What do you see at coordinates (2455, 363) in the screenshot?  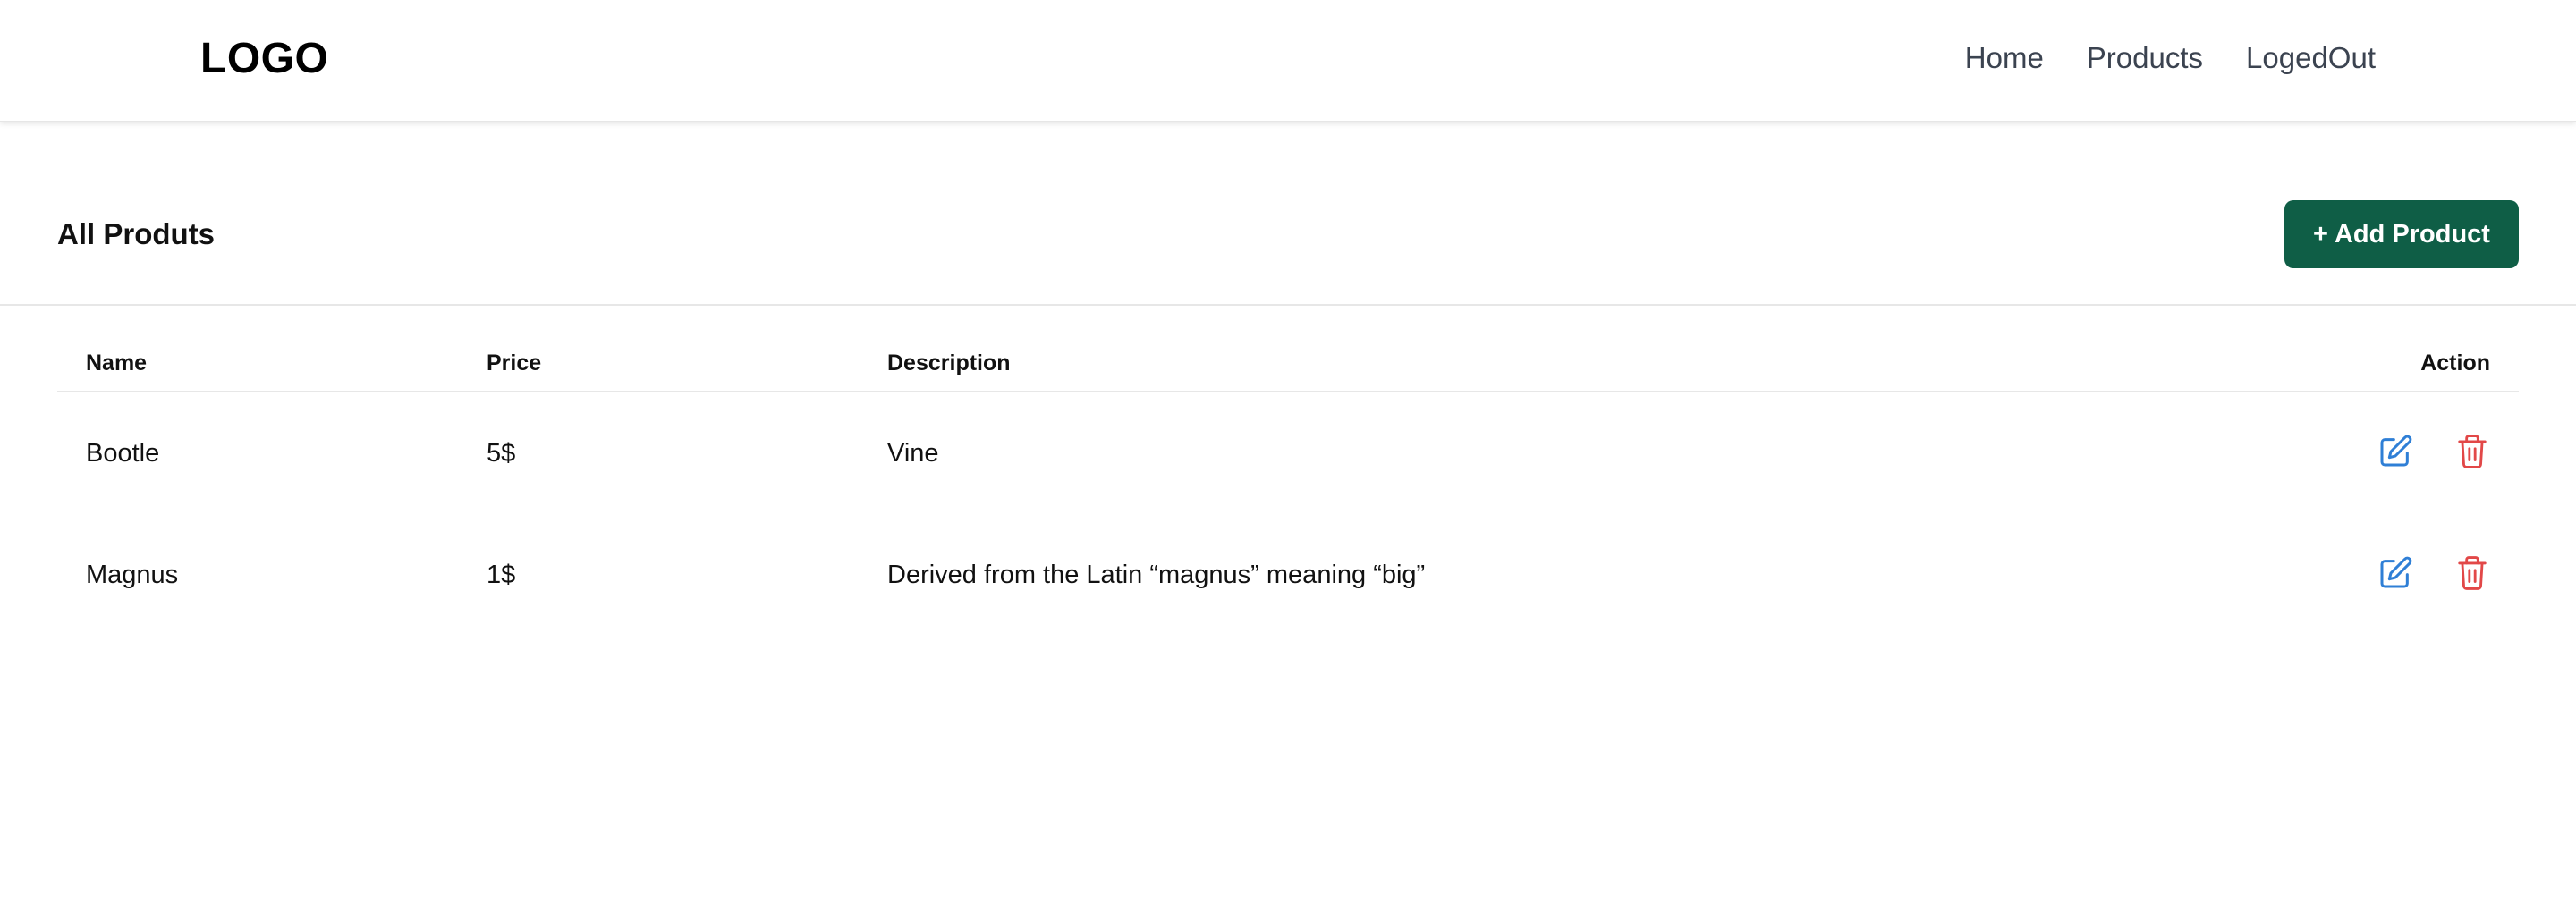 I see `column-header-action: Action` at bounding box center [2455, 363].